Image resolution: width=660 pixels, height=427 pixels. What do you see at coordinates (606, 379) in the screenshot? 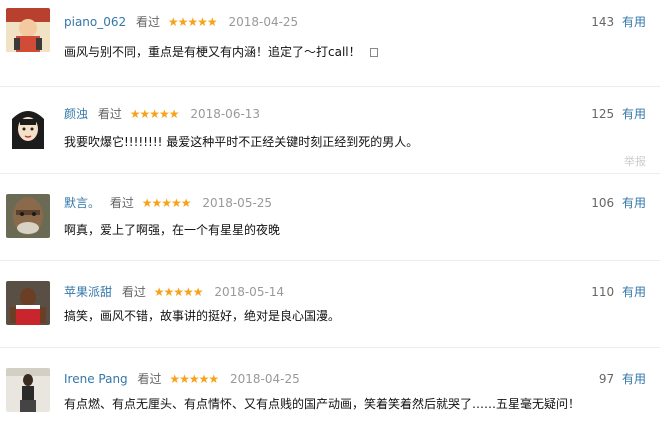
I see `useful-count: 97` at bounding box center [606, 379].